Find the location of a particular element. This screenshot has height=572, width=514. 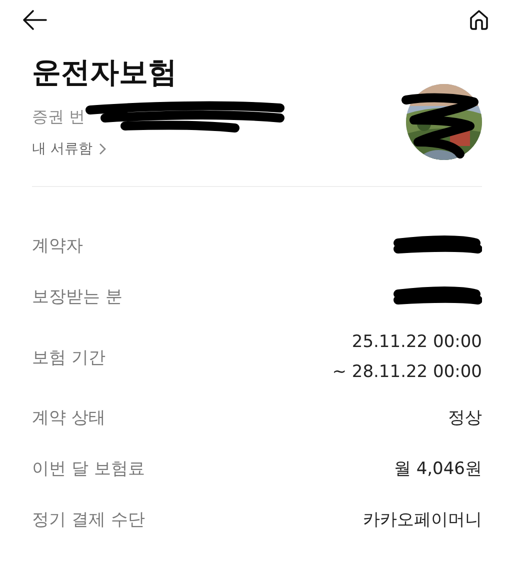

field-label: 보험 기간 is located at coordinates (69, 357).